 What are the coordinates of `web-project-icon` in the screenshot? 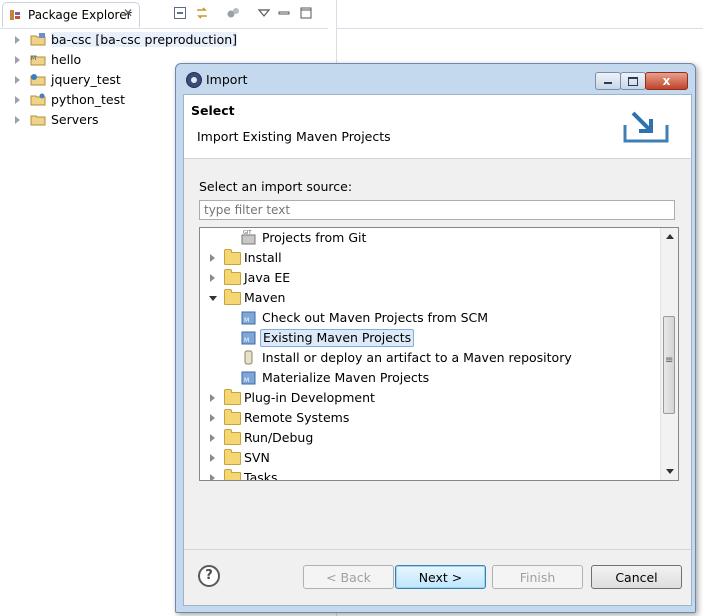 It's located at (38, 80).